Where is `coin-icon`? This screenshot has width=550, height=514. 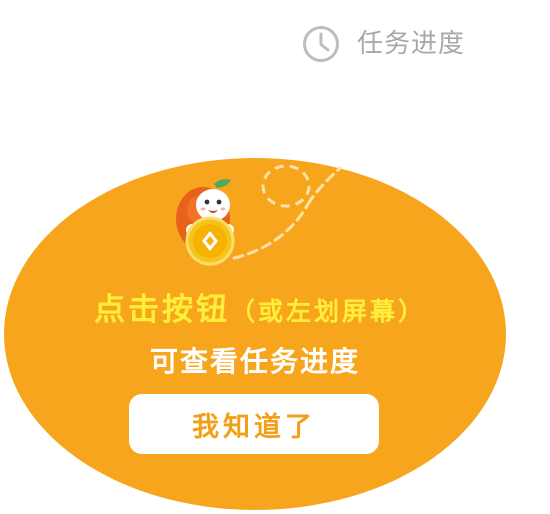
coin-icon is located at coordinates (210, 241).